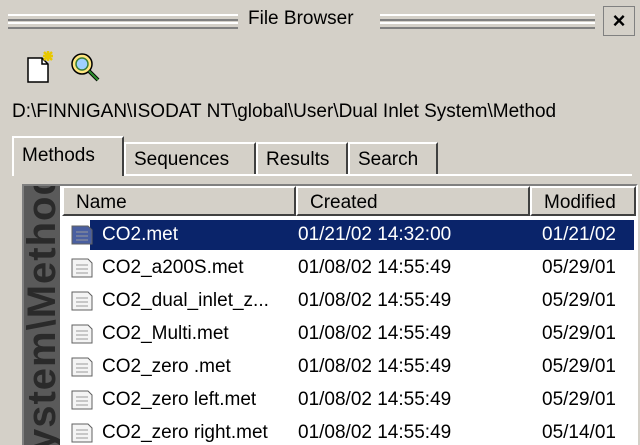  Describe the element at coordinates (173, 267) in the screenshot. I see `file-name: CO2_a200S.met` at that location.